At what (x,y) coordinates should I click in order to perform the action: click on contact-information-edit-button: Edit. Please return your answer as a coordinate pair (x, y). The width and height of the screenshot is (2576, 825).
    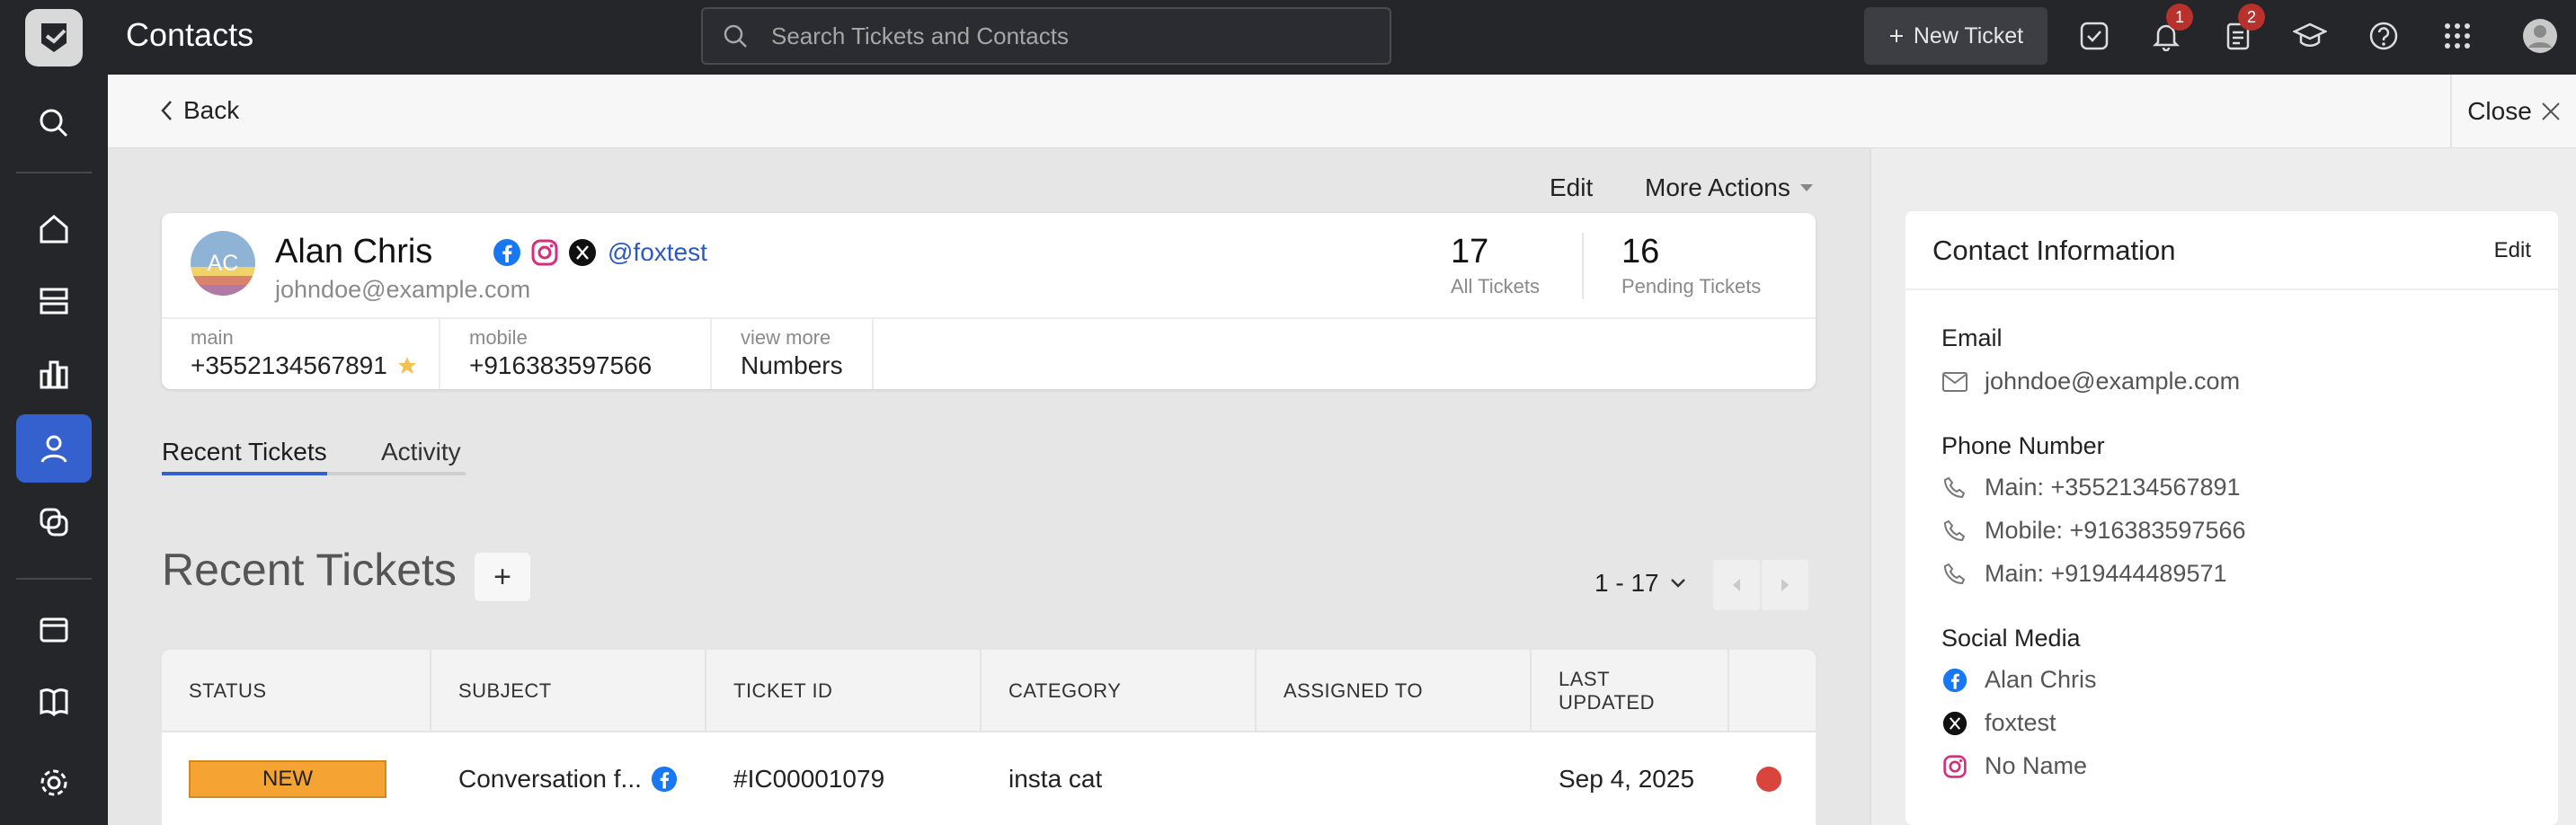
    Looking at the image, I should click on (2512, 251).